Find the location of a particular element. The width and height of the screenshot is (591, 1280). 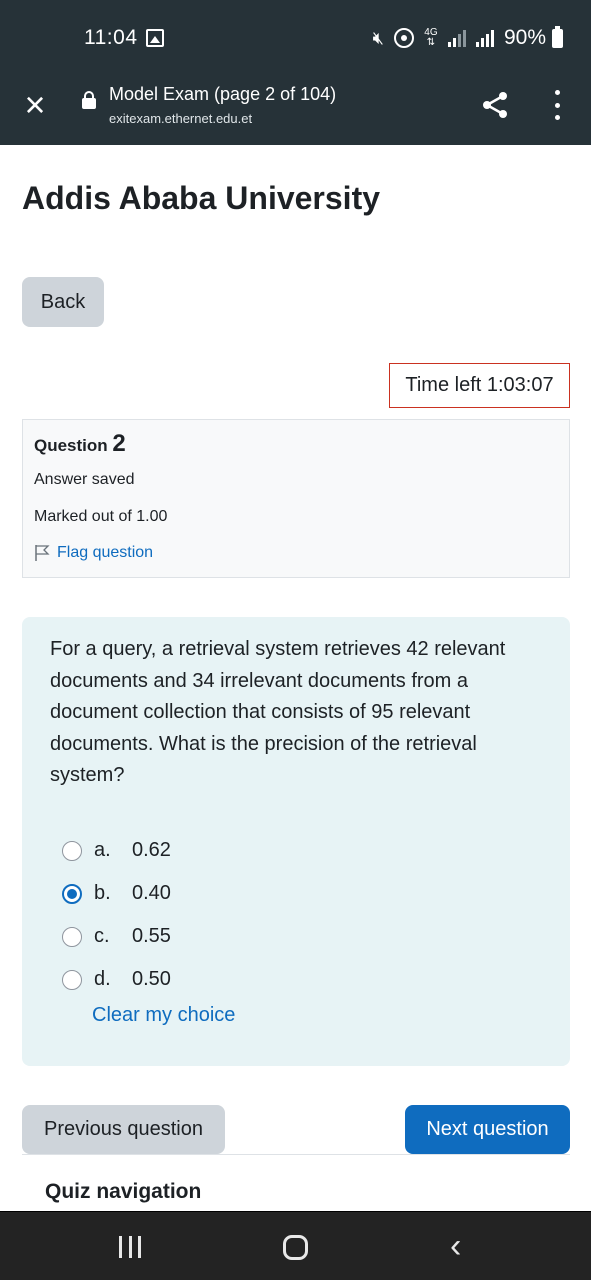

system-nav-bar: ‹ is located at coordinates (295, 1245).